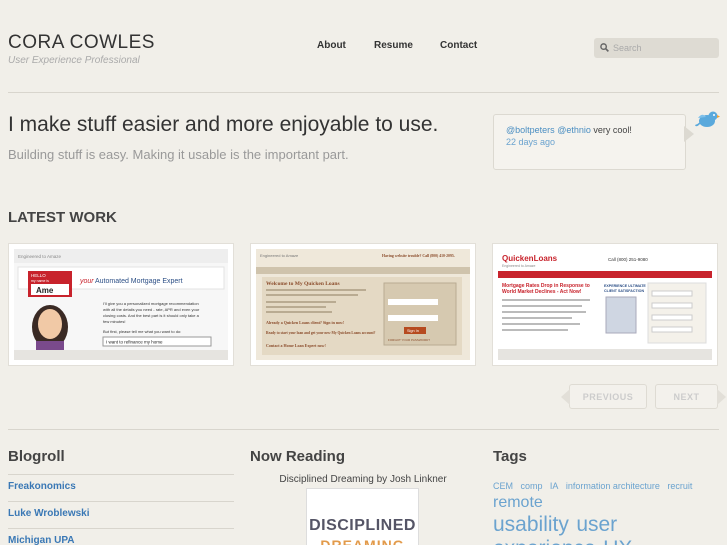 The image size is (727, 545). What do you see at coordinates (42, 486) in the screenshot?
I see `blogroll-link: Freakonomics` at bounding box center [42, 486].